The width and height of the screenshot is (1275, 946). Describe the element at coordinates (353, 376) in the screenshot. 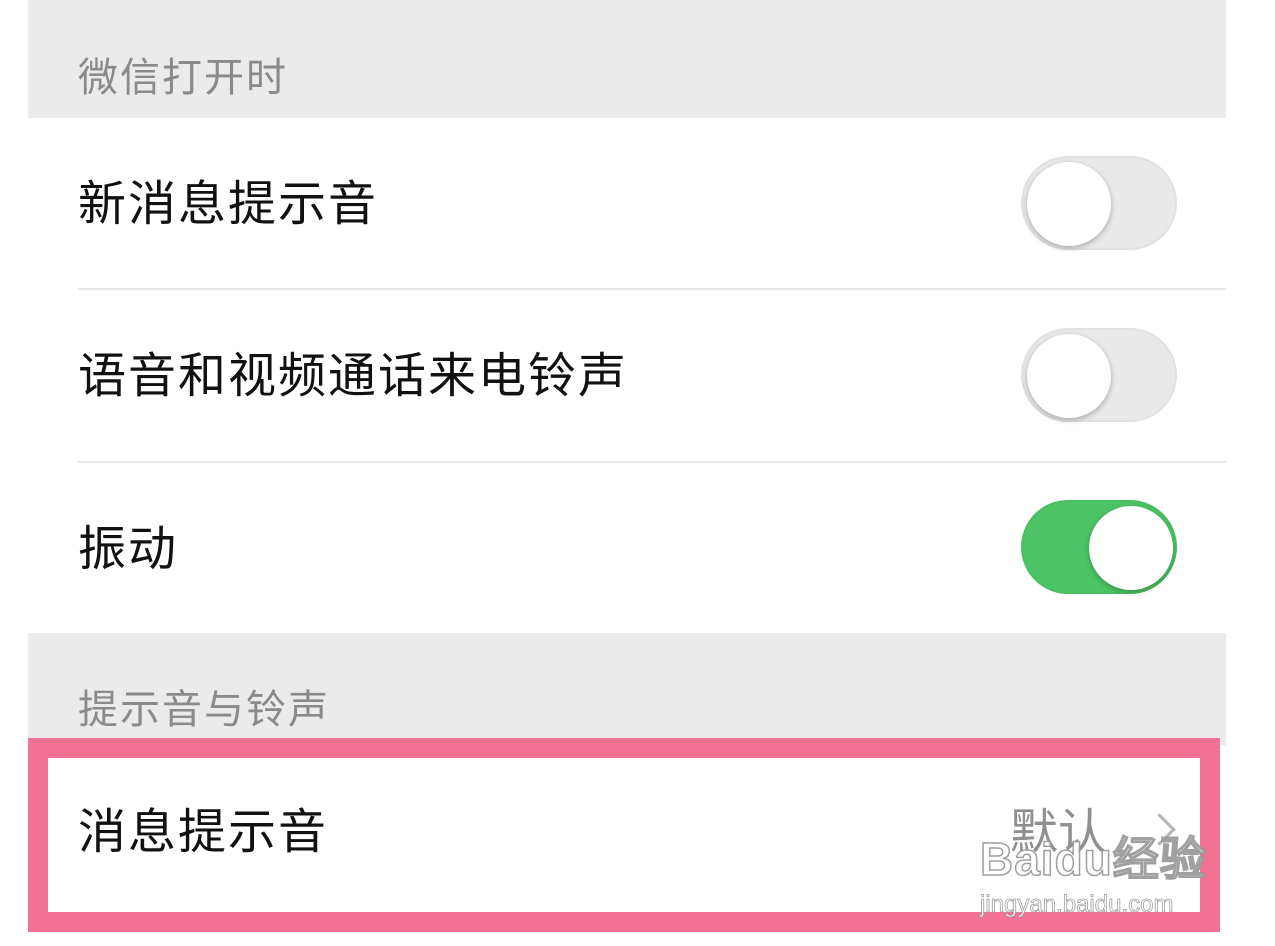

I see `setting-label: 语音和视频通话来电铃声` at that location.